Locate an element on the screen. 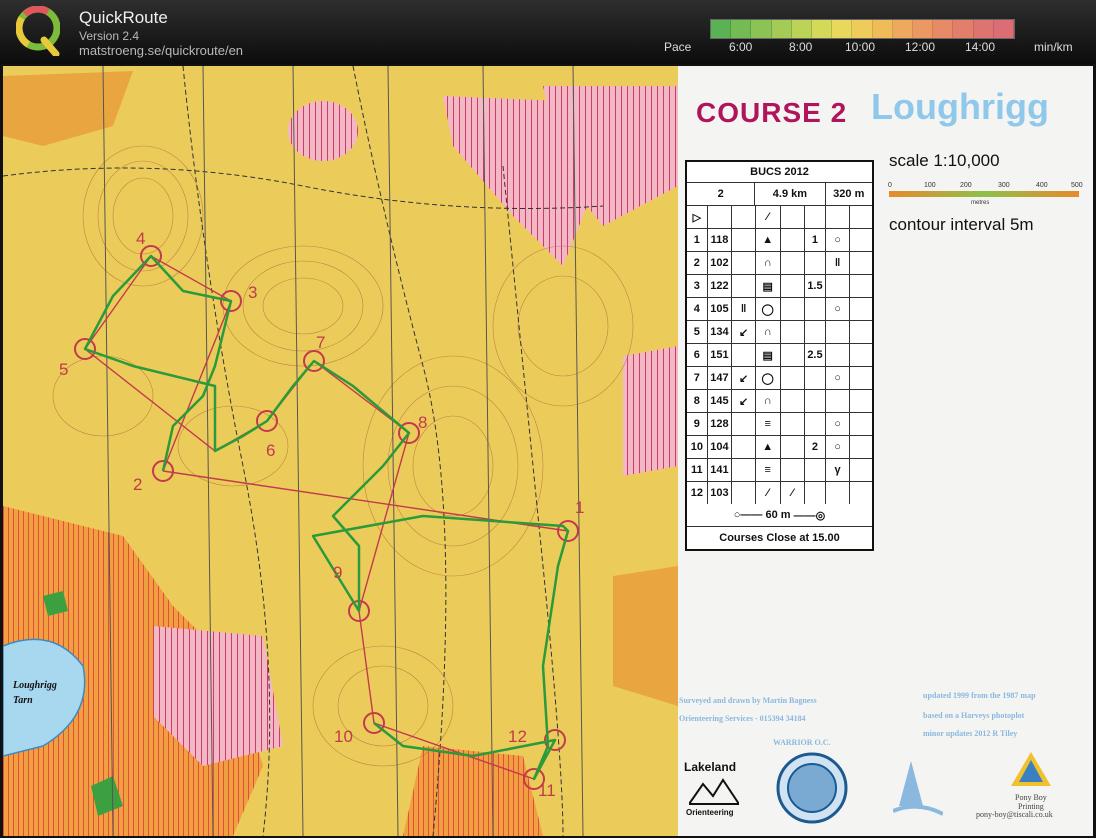 This screenshot has width=1096, height=838. quickroute-logo-icon is located at coordinates (38, 31).